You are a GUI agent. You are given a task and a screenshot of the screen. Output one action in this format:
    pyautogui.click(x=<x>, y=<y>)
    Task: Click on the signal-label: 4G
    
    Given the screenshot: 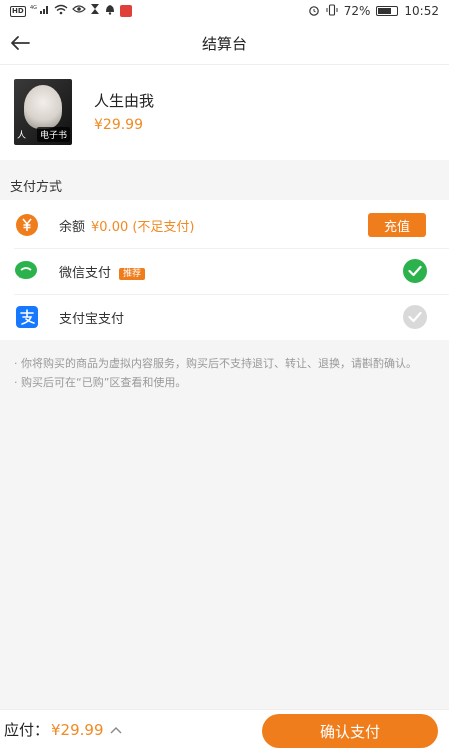 What is the action you would take?
    pyautogui.click(x=33, y=8)
    